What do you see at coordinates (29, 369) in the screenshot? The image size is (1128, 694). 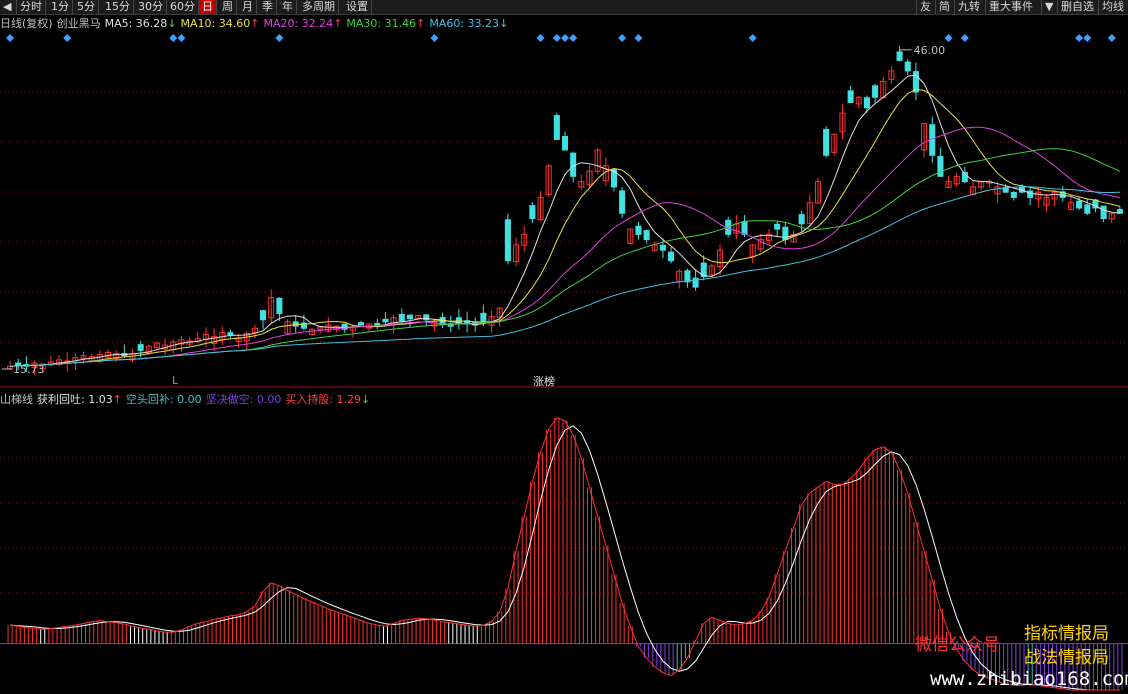 I see `low-price-label: 15.73` at bounding box center [29, 369].